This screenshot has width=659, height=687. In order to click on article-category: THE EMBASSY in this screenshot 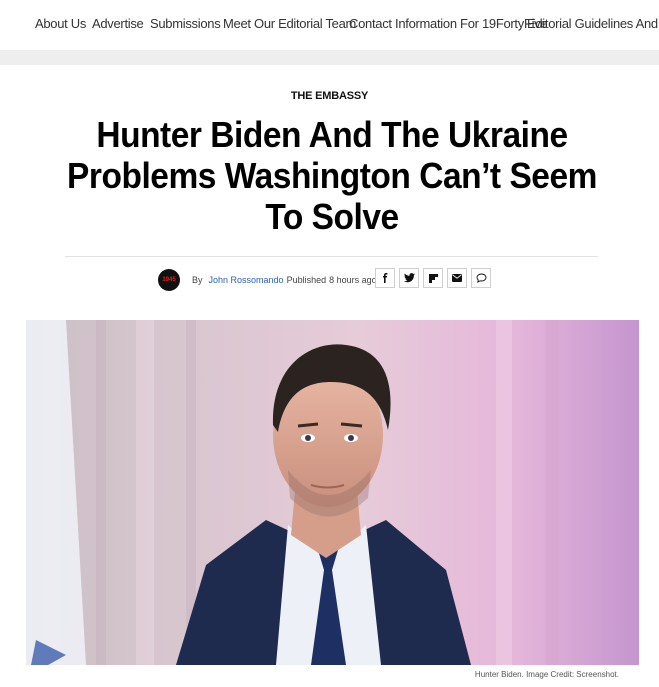, I will do `click(329, 96)`.